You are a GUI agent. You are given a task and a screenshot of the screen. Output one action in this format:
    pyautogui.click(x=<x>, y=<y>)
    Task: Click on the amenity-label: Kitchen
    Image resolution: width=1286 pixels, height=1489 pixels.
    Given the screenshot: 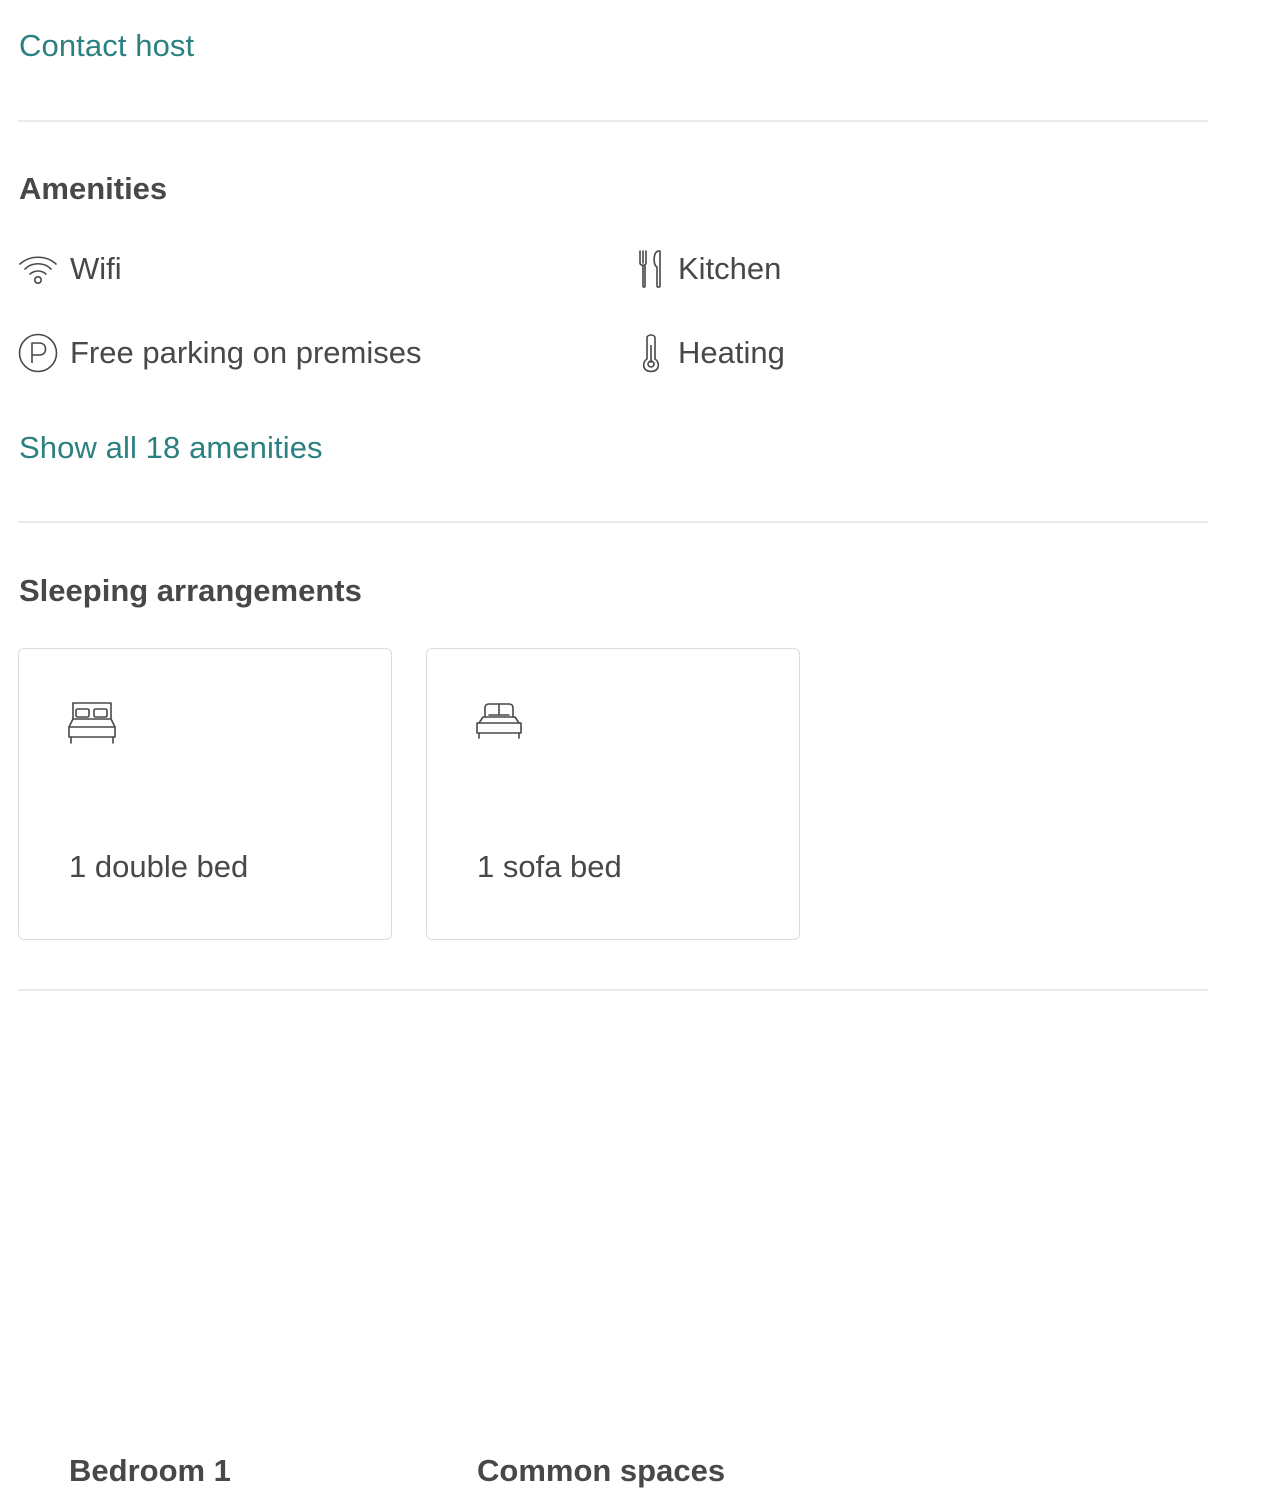 What is the action you would take?
    pyautogui.click(x=730, y=268)
    